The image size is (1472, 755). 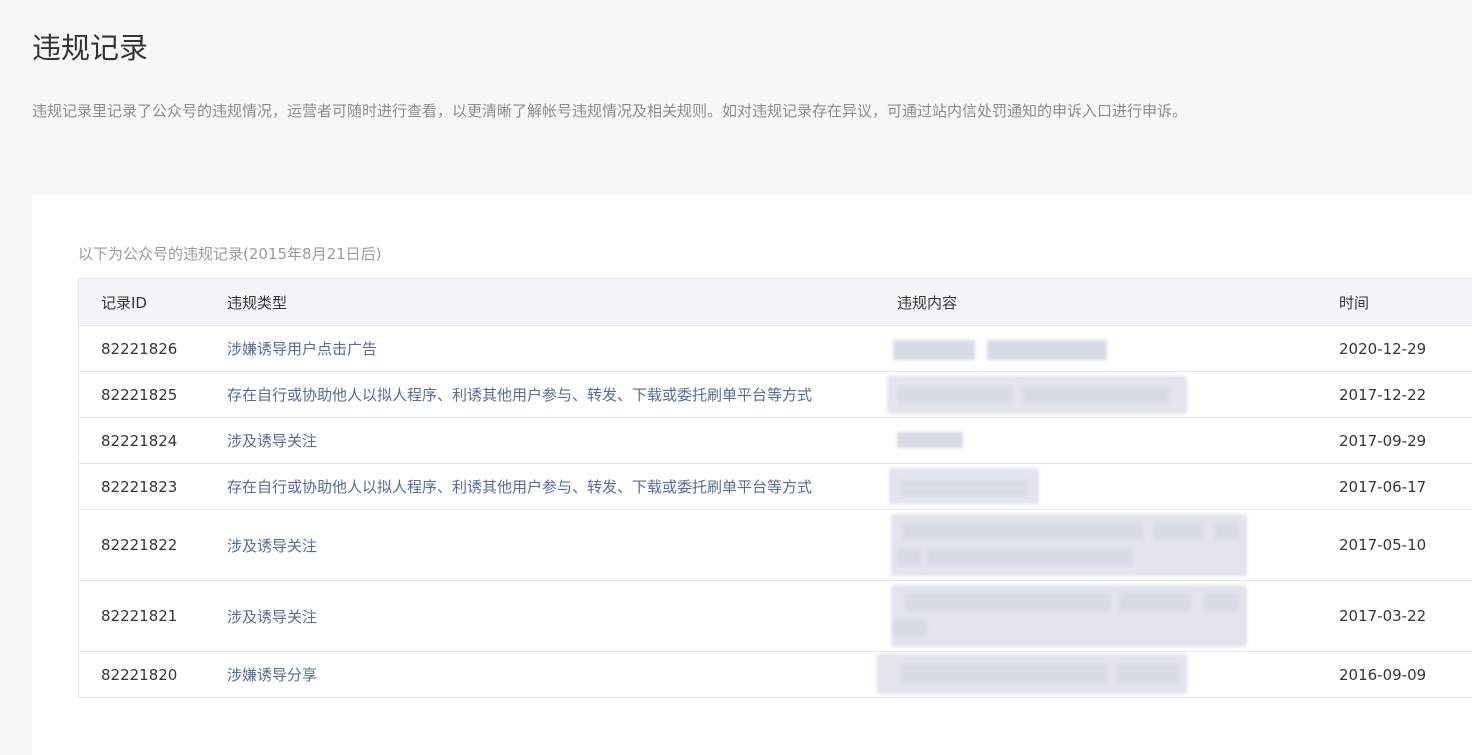 I want to click on header-content: 违规内容, so click(x=927, y=302).